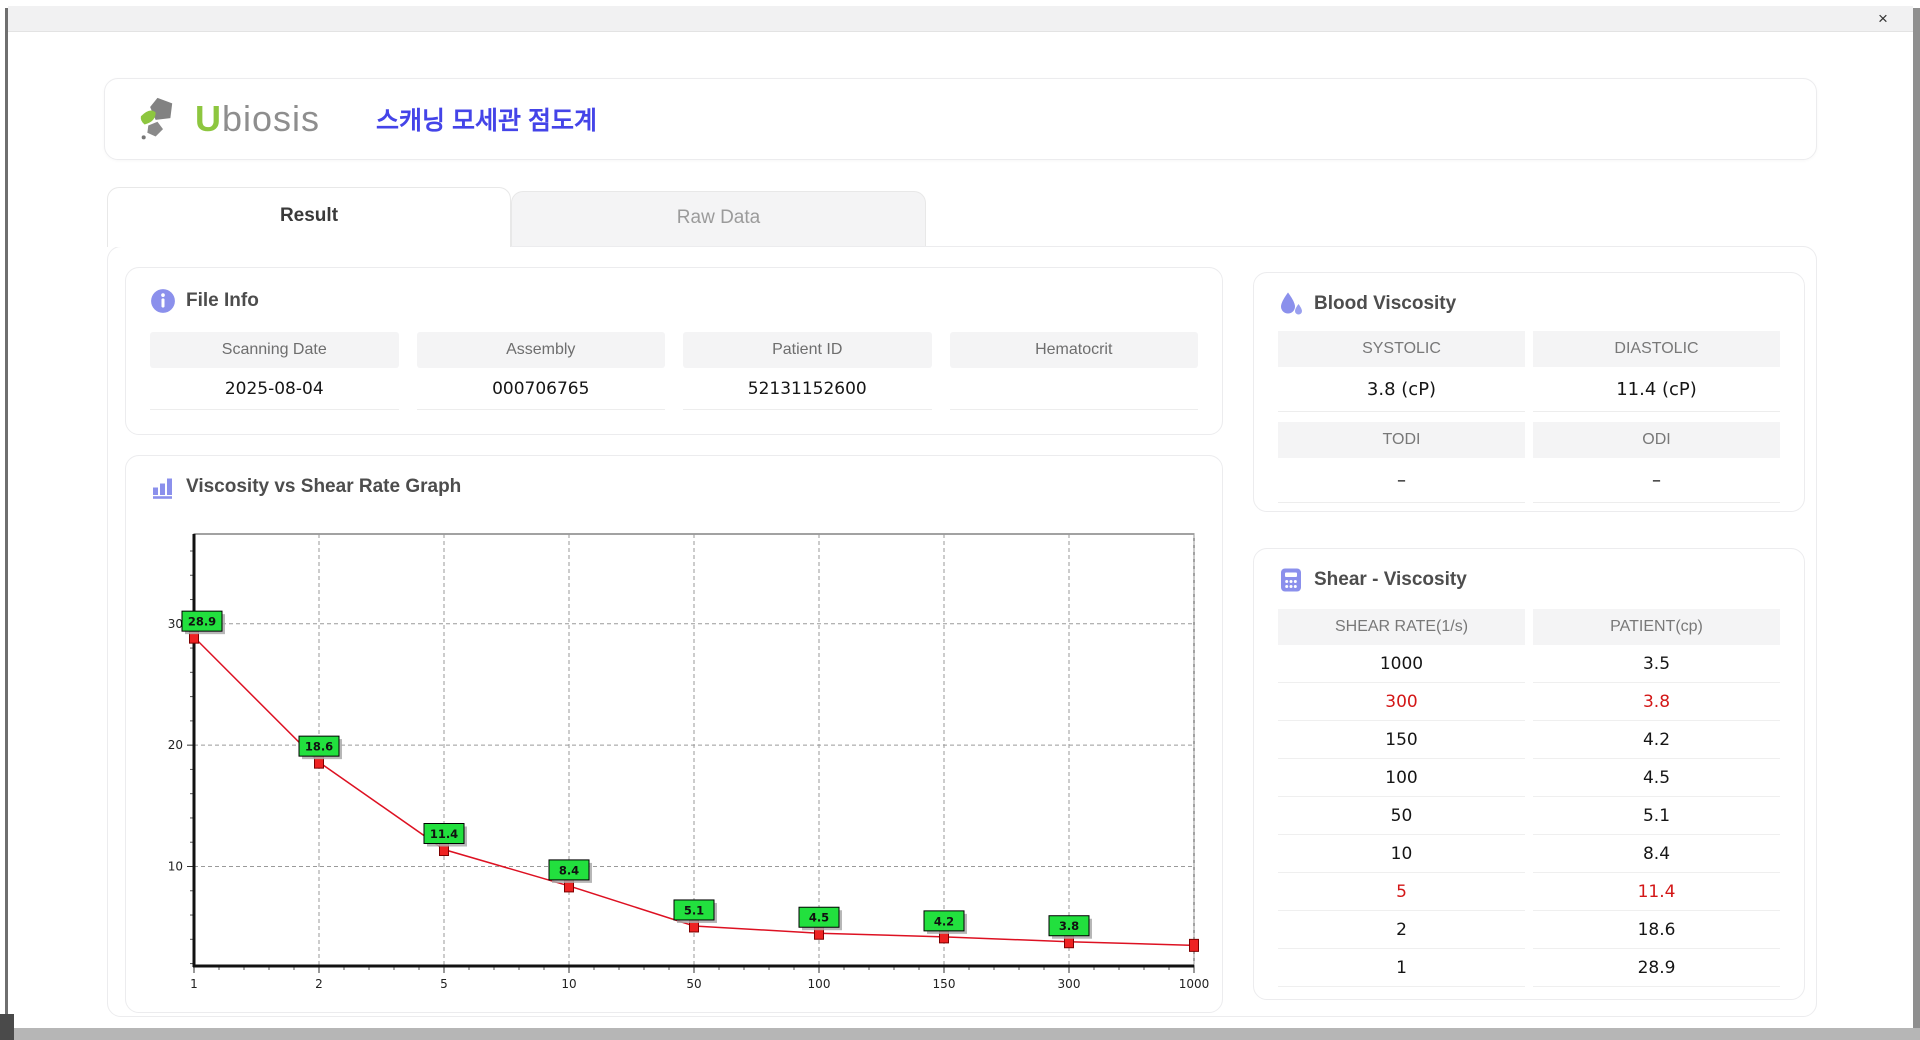  What do you see at coordinates (175, 745) in the screenshot?
I see `svg-text: 20` at bounding box center [175, 745].